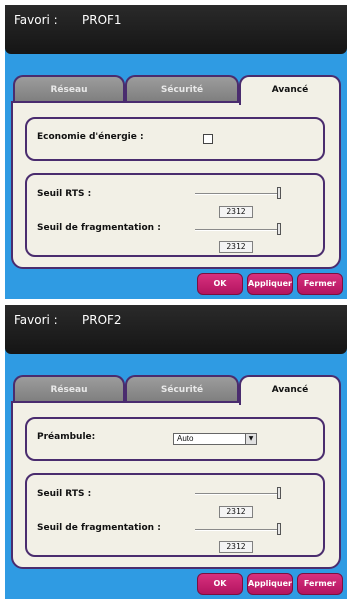 Image resolution: width=352 pixels, height=602 pixels. I want to click on preamble-group: Préambule: Auto ▼, so click(175, 439).